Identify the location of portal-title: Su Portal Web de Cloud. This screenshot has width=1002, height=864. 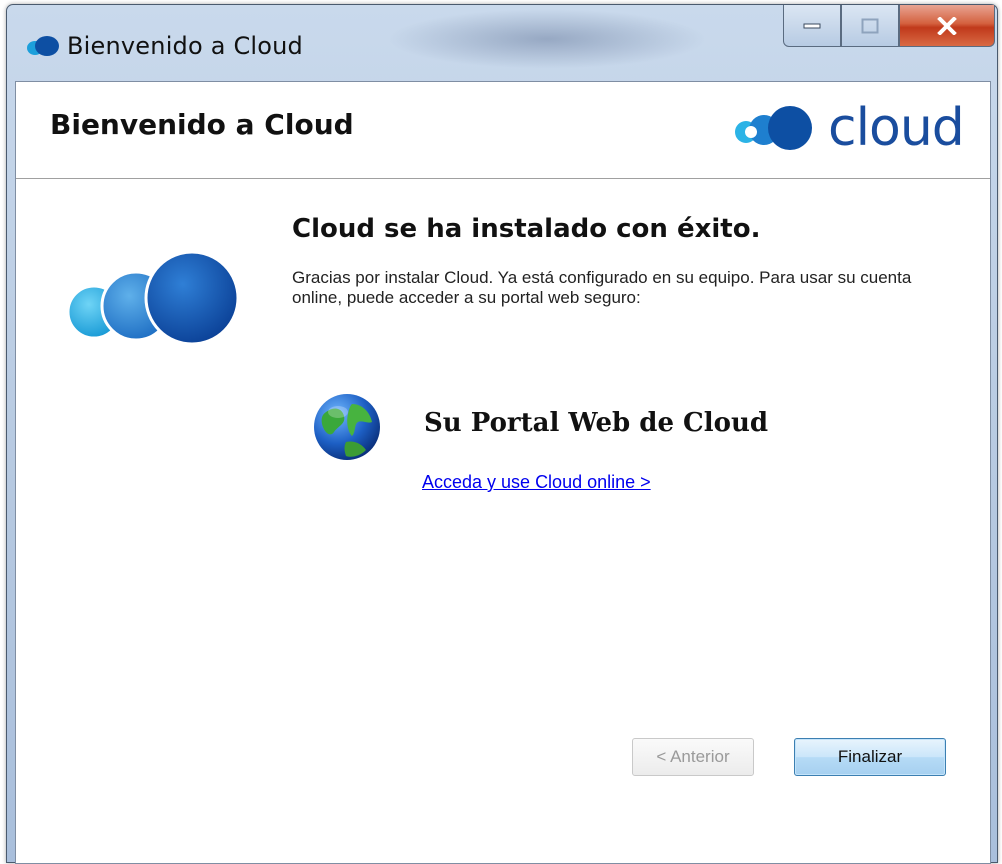
(596, 423).